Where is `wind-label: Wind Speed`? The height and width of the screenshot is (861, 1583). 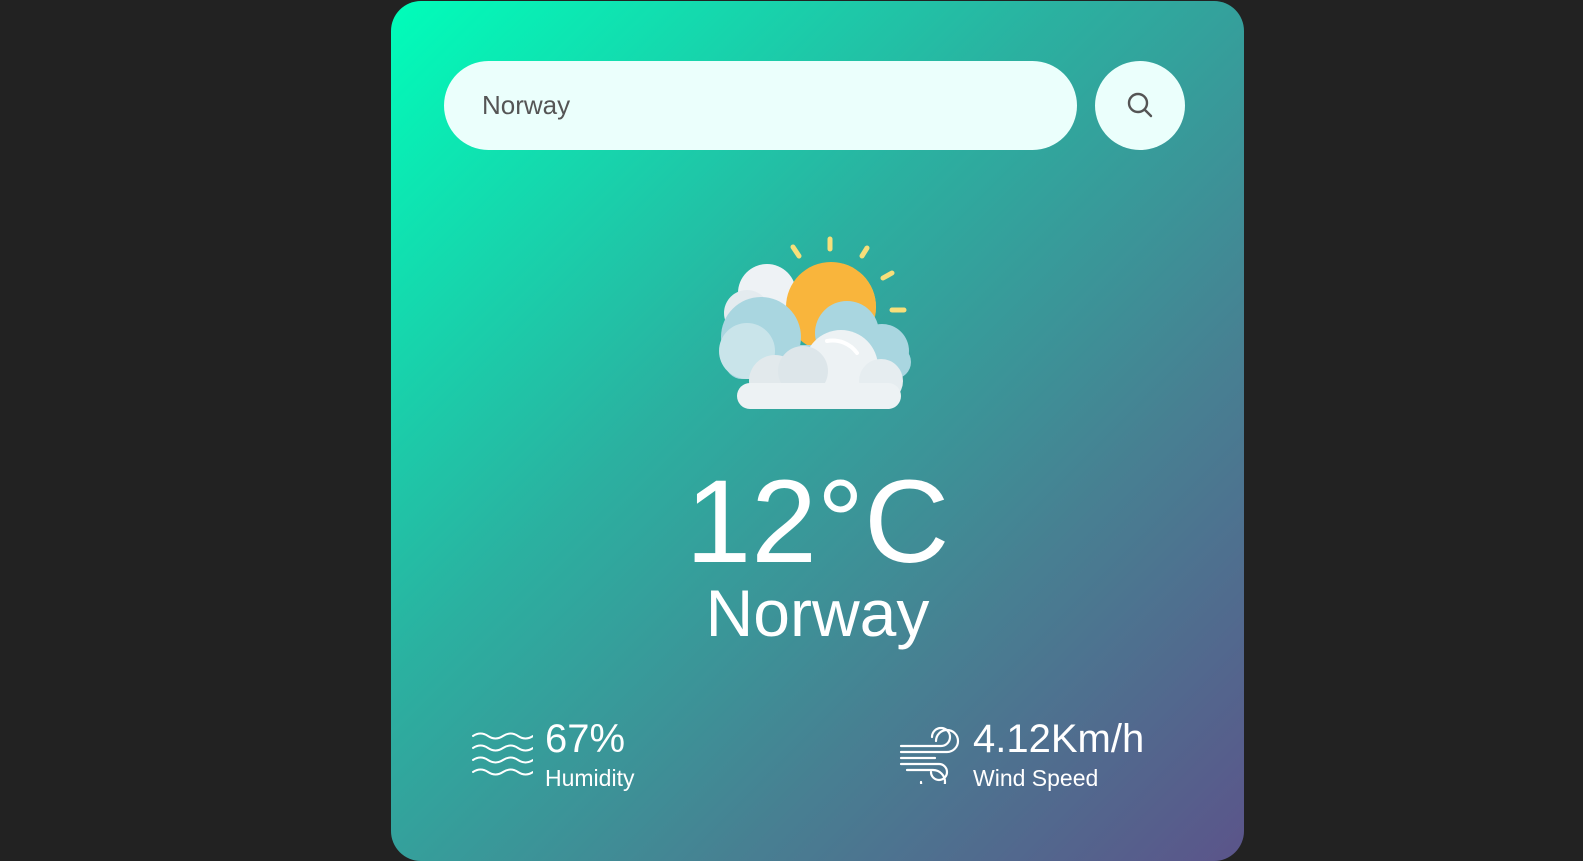
wind-label: Wind Speed is located at coordinates (1036, 778).